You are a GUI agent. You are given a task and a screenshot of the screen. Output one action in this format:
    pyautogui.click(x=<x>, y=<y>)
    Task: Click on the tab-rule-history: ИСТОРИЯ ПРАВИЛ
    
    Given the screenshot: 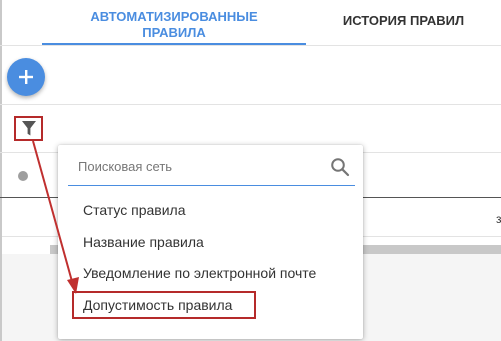 What is the action you would take?
    pyautogui.click(x=403, y=23)
    